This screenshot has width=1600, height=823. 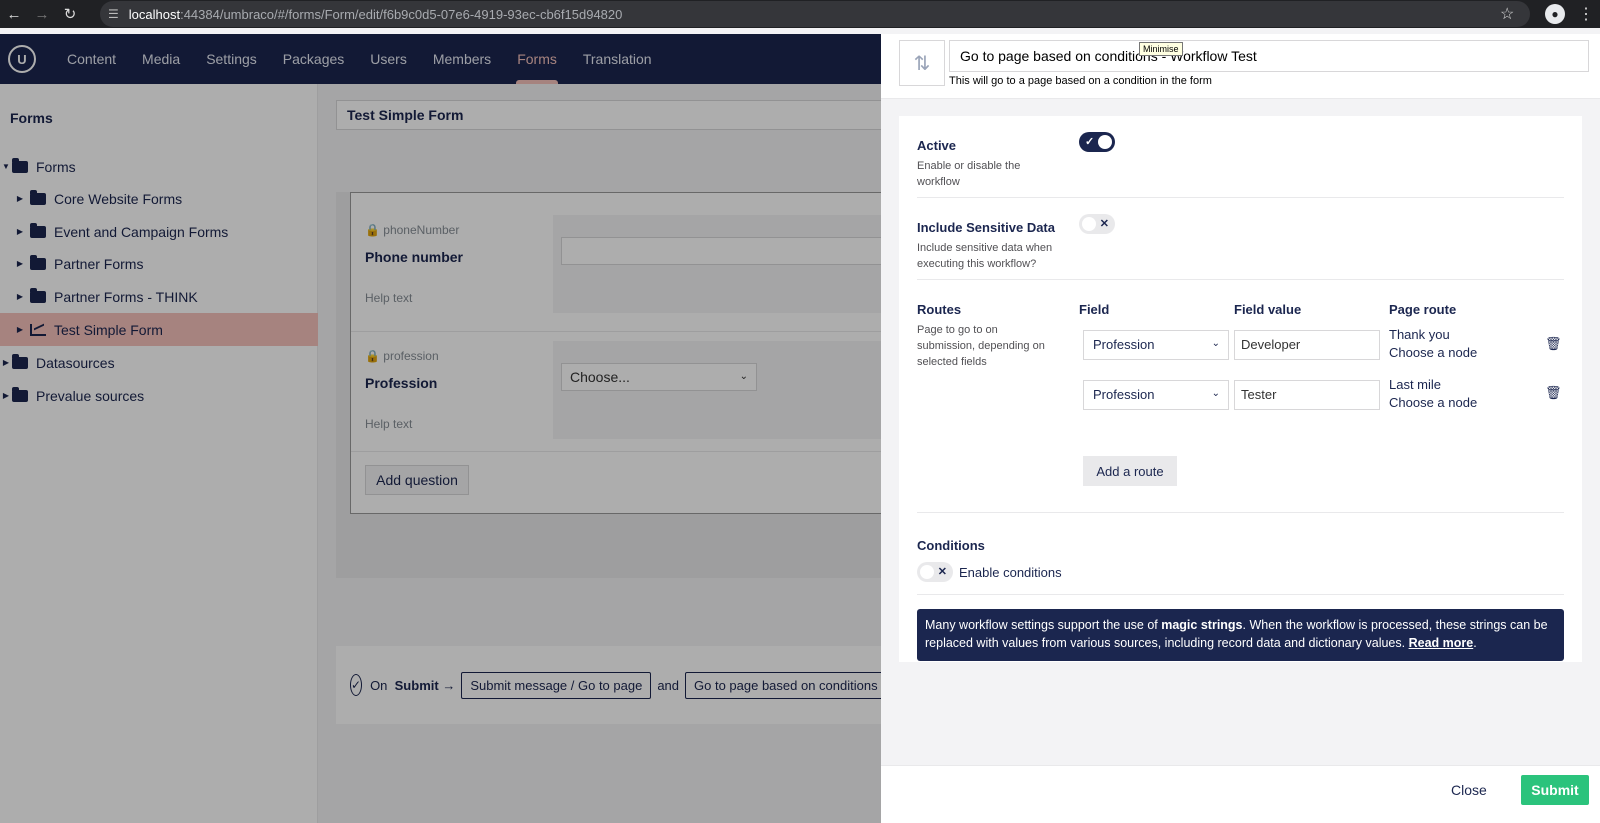 What do you see at coordinates (1555, 790) in the screenshot?
I see `submit-button: Submit` at bounding box center [1555, 790].